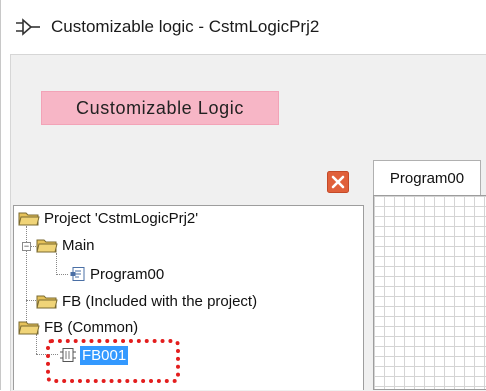  Describe the element at coordinates (113, 361) in the screenshot. I see `highlight-box` at that location.